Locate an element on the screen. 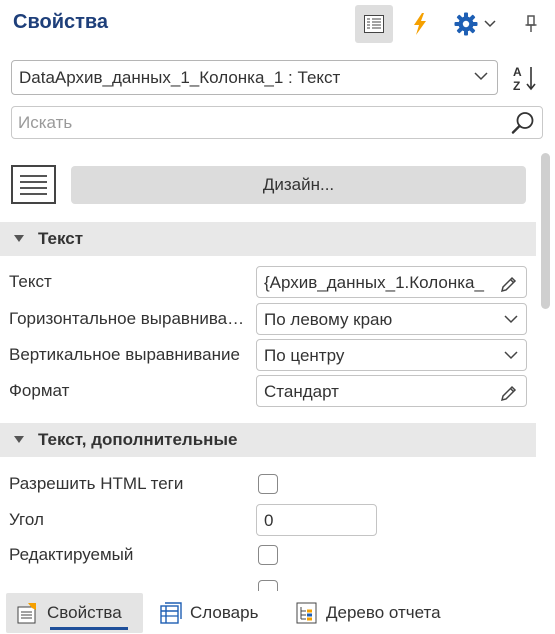 Image resolution: width=555 pixels, height=634 pixels. panel-header: Свойства is located at coordinates (277, 24).